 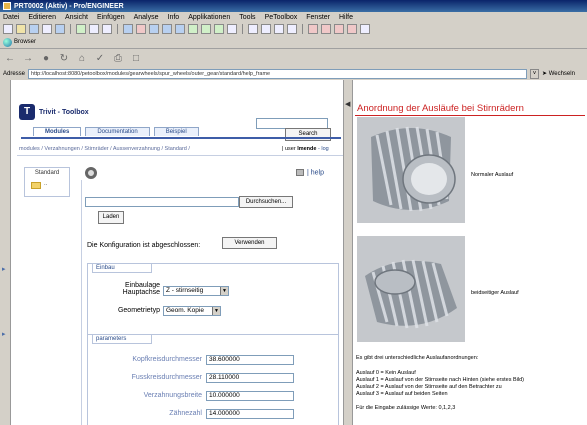 I want to click on view-manager-icon, so click(x=232, y=29).